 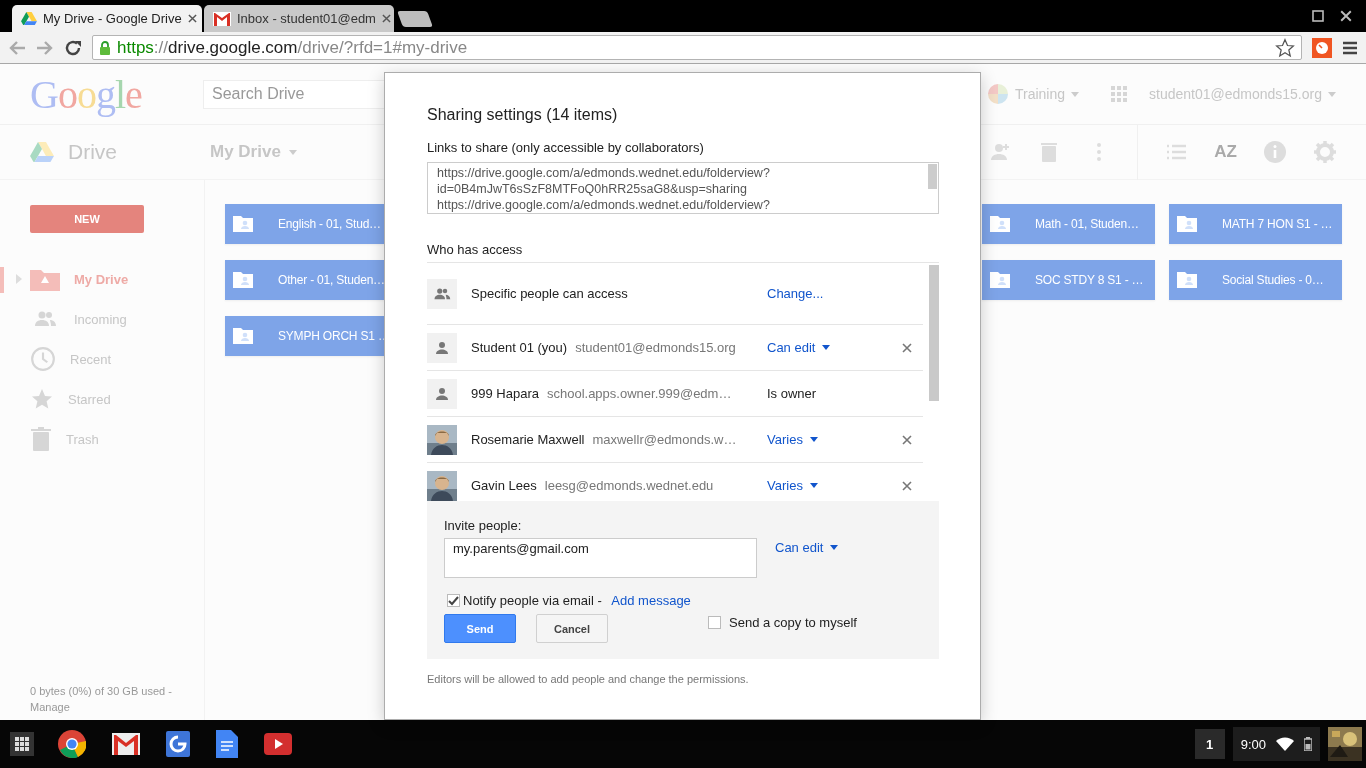 What do you see at coordinates (293, 47) in the screenshot?
I see `url-text: https://drive.google.com/drive/?rfd=1#my-drive` at bounding box center [293, 47].